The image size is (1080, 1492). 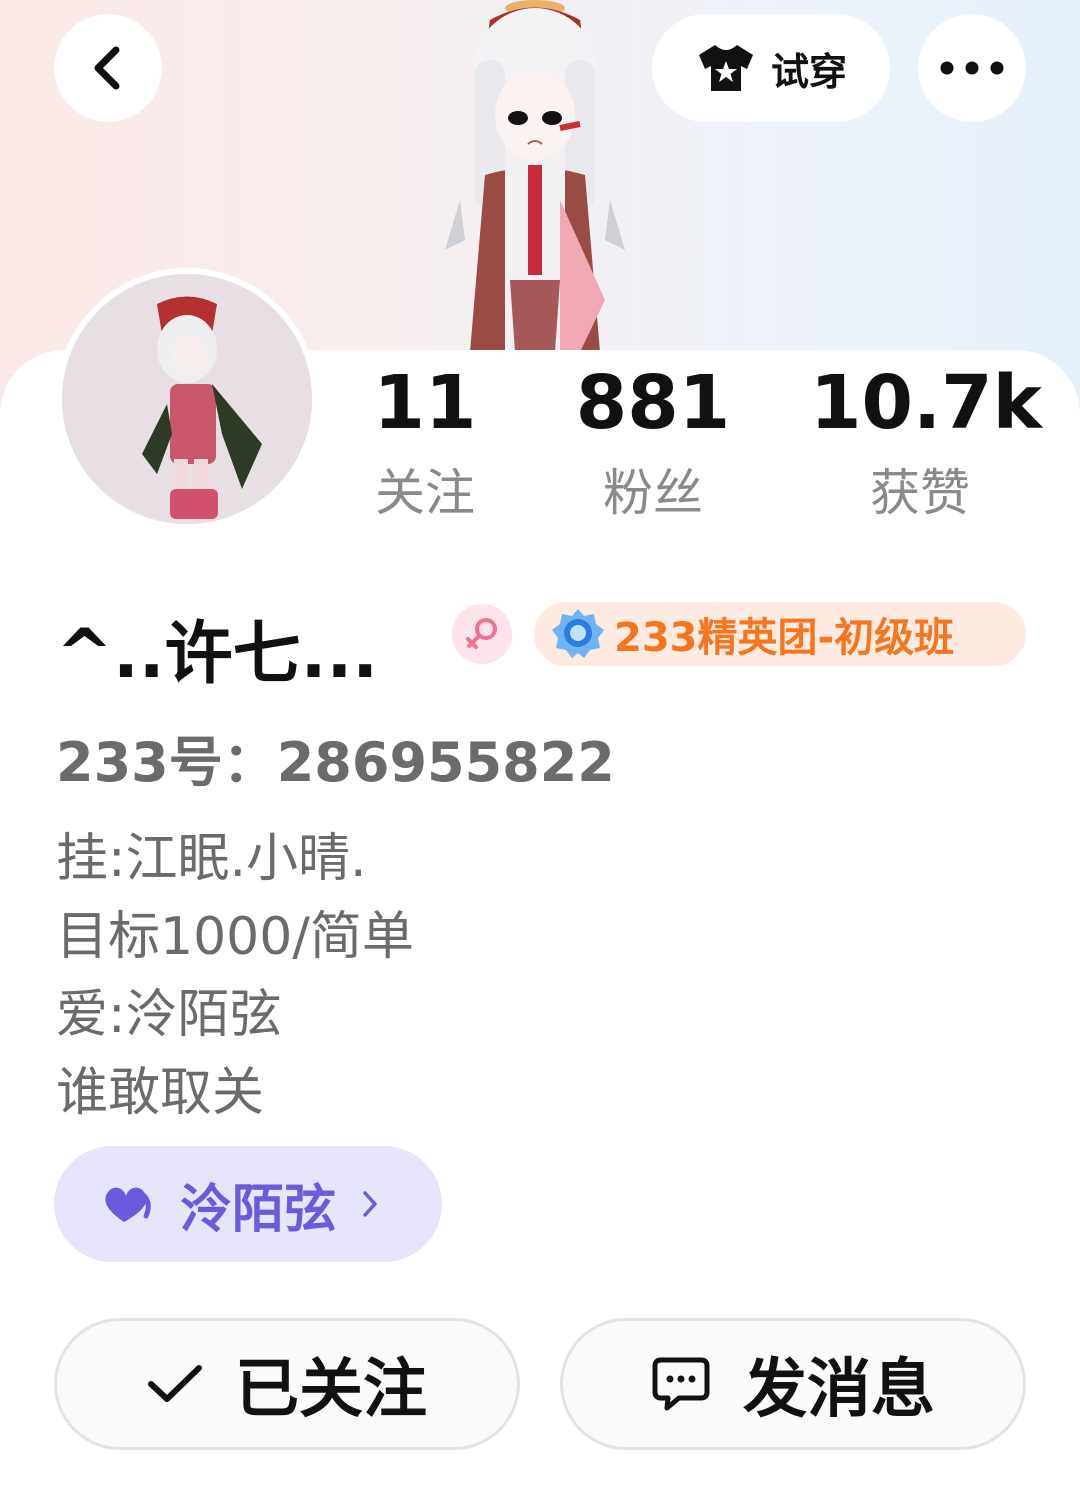 What do you see at coordinates (926, 403) in the screenshot?
I see `likes-count: 10.7k` at bounding box center [926, 403].